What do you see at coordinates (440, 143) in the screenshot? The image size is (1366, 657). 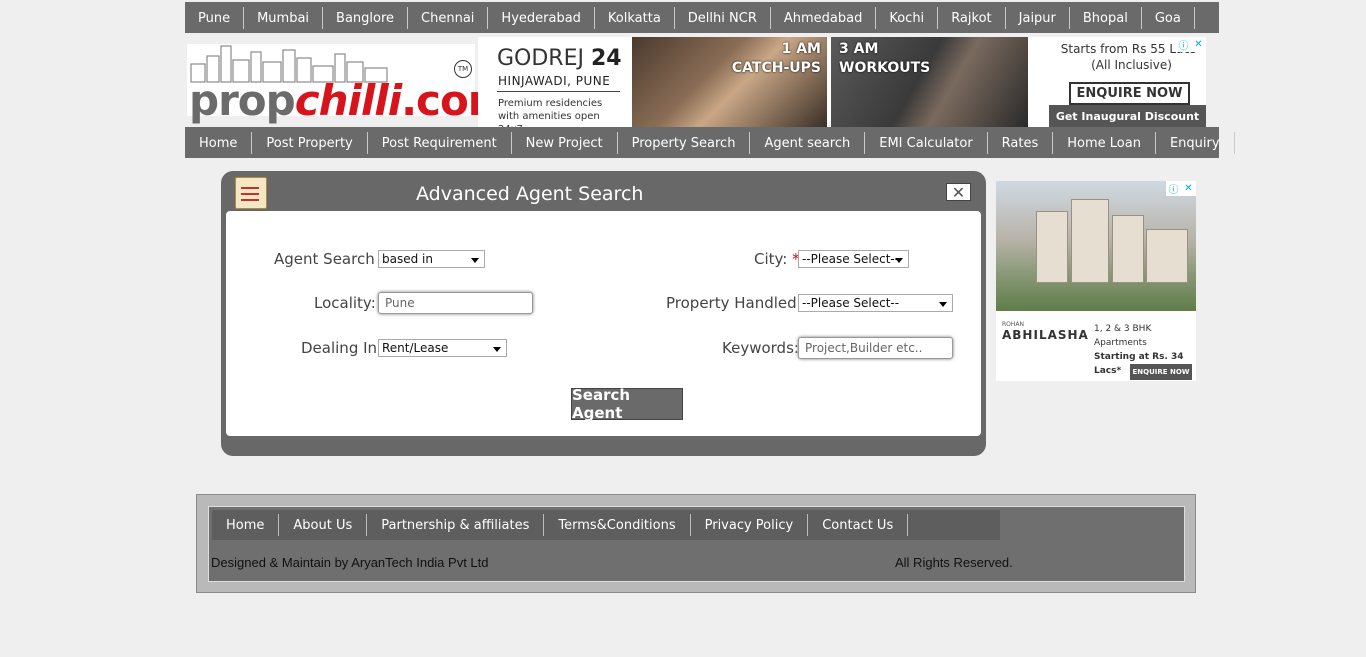 I see `nav-link-post-requirement: Post Requirement` at bounding box center [440, 143].